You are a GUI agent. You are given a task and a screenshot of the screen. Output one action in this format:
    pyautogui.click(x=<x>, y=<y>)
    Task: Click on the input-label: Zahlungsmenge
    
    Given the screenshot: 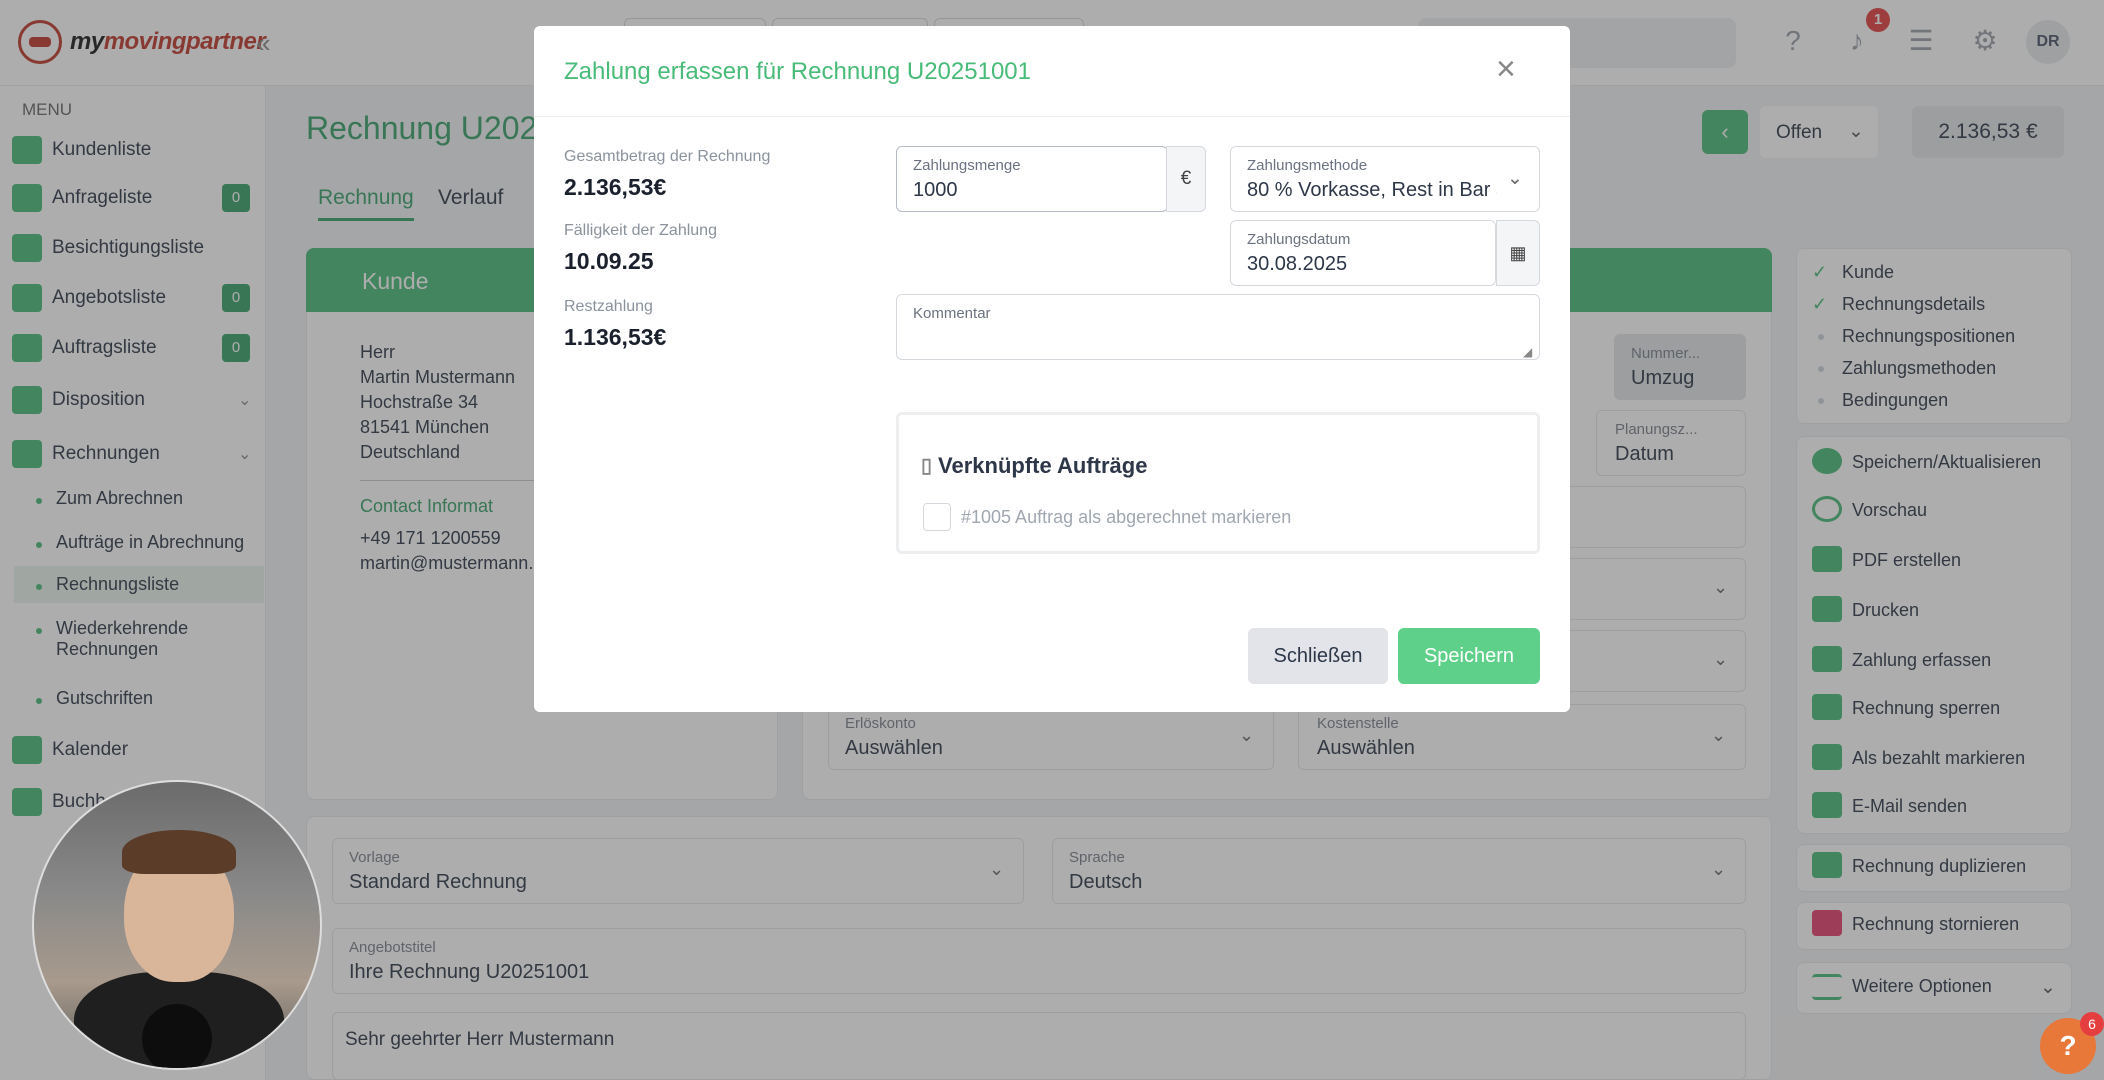 What is the action you would take?
    pyautogui.click(x=967, y=165)
    